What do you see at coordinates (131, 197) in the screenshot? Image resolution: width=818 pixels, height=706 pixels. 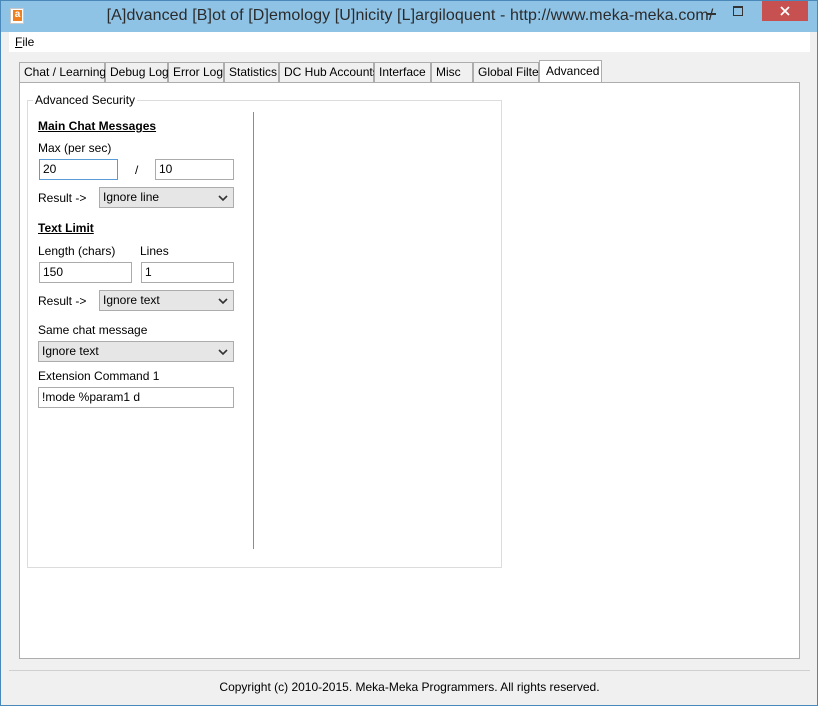 I see `main-chat-result-value: Ignore line` at bounding box center [131, 197].